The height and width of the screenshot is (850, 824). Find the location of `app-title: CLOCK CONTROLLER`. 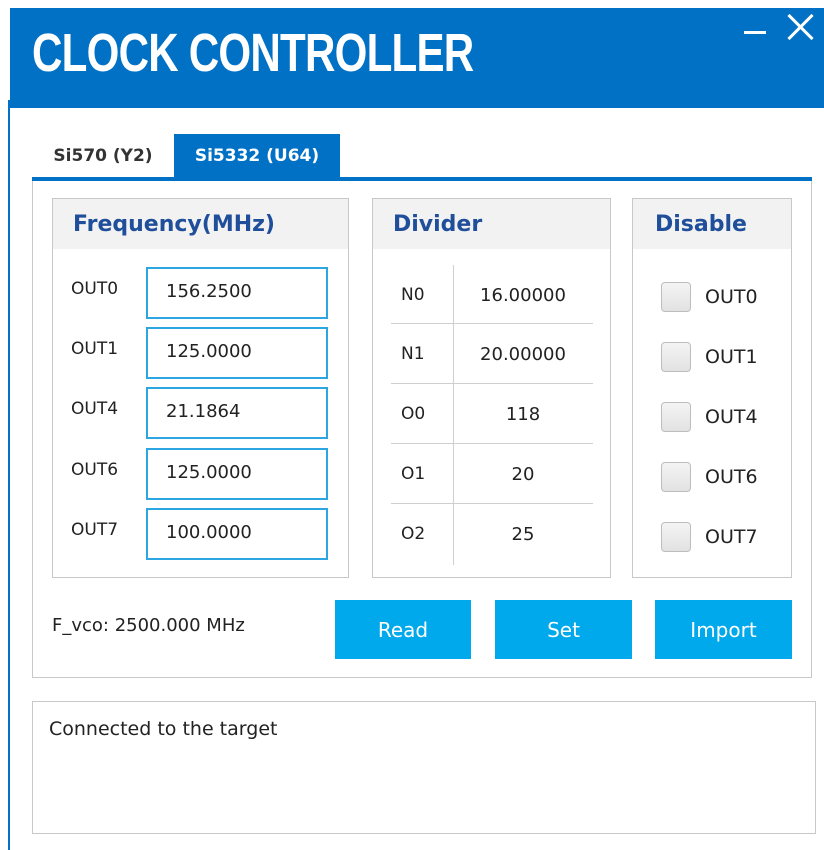

app-title: CLOCK CONTROLLER is located at coordinates (253, 53).